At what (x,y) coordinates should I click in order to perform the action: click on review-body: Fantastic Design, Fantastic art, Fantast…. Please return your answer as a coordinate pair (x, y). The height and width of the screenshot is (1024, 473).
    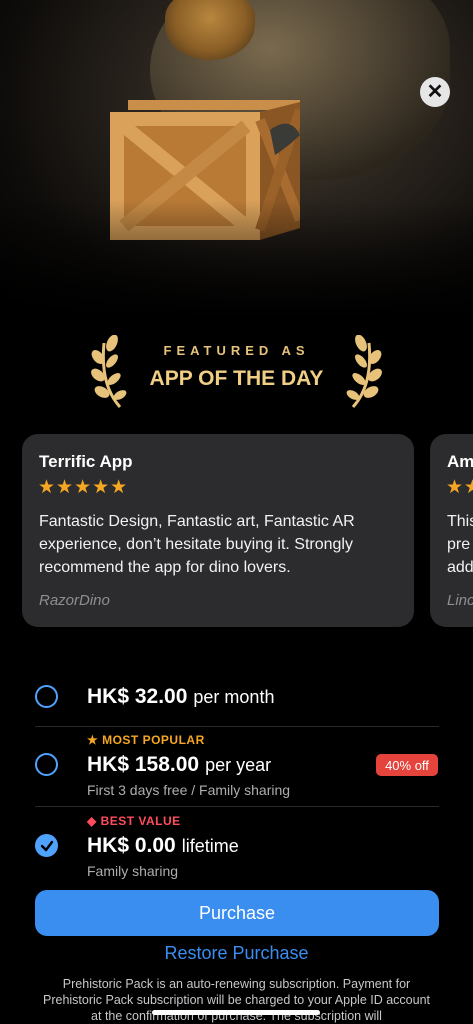
    Looking at the image, I should click on (197, 544).